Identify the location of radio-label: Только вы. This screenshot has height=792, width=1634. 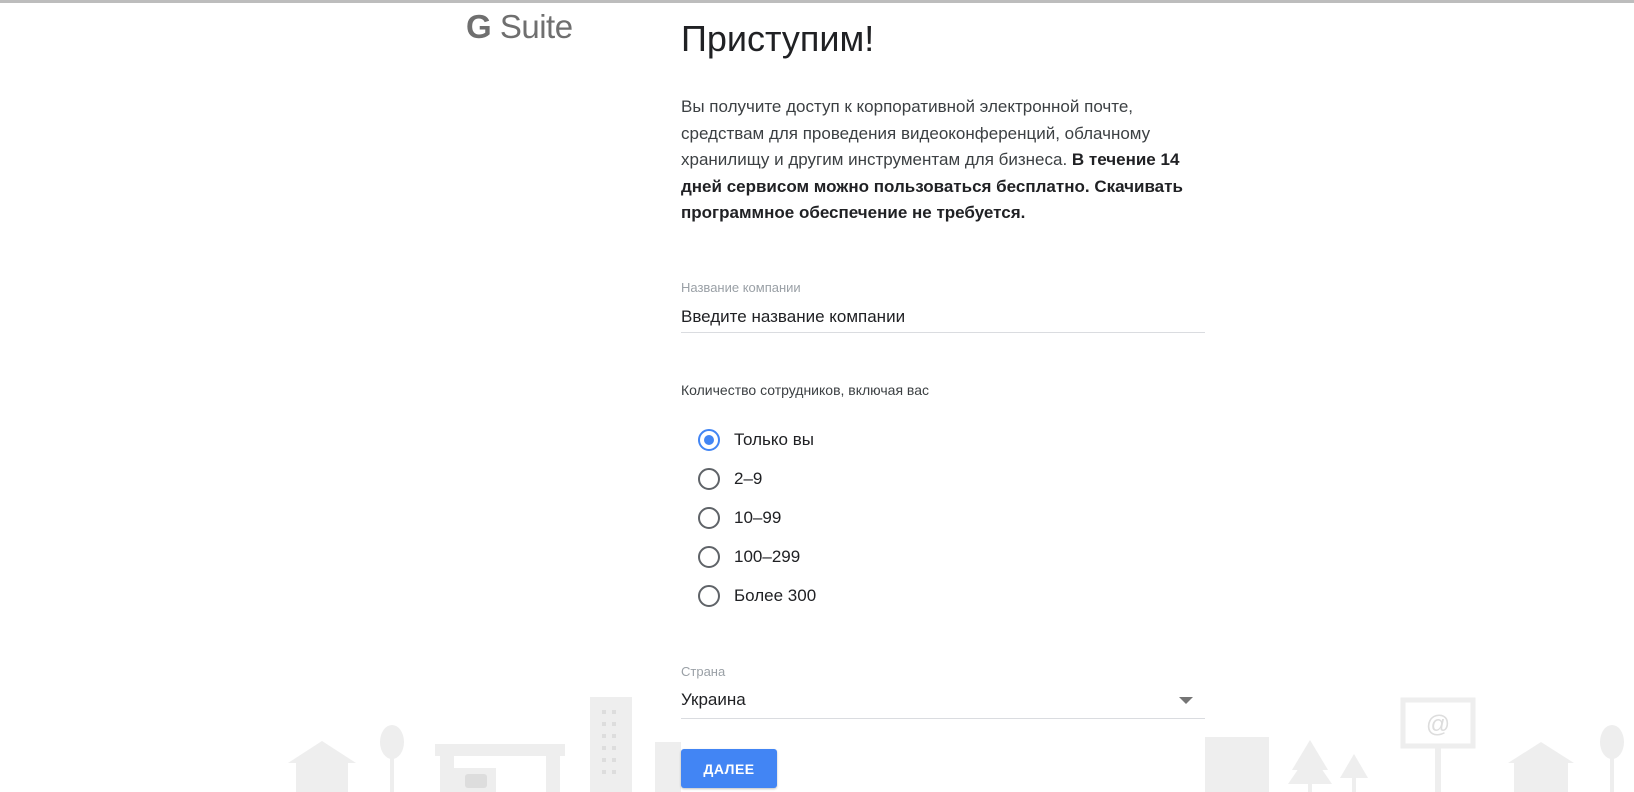
(774, 439).